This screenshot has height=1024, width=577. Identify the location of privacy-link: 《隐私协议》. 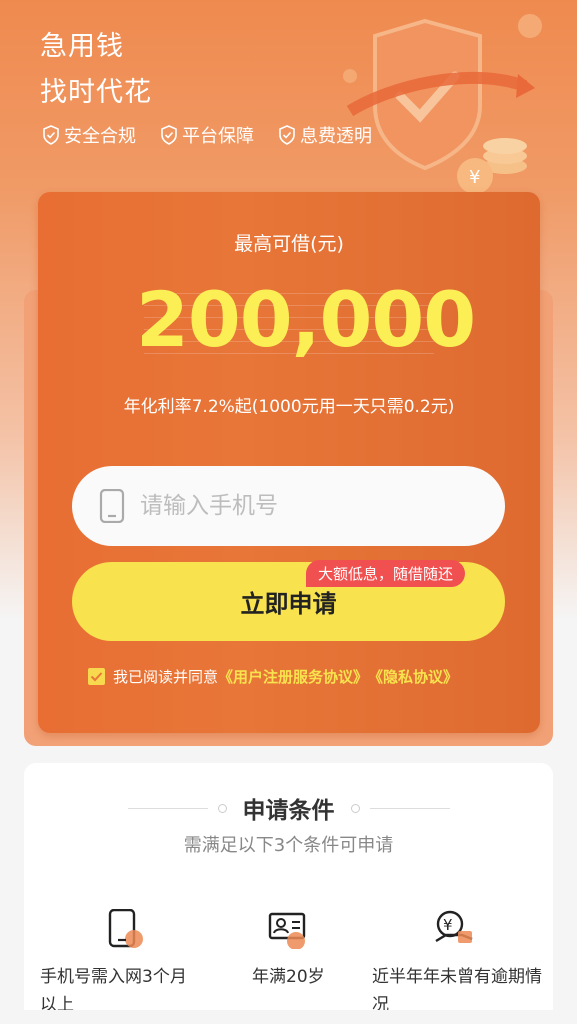
(413, 676).